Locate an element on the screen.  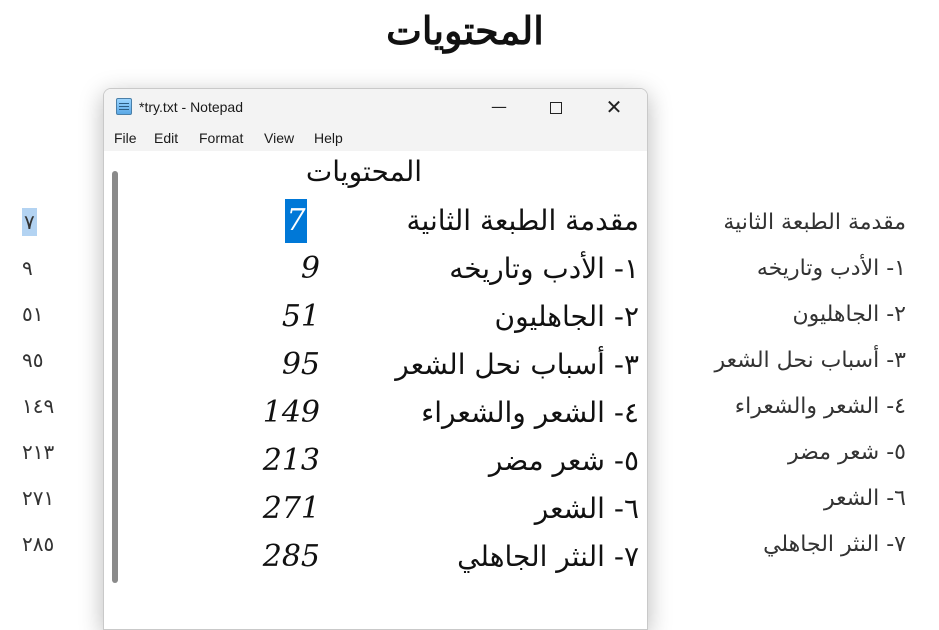
maximize-button is located at coordinates (556, 107).